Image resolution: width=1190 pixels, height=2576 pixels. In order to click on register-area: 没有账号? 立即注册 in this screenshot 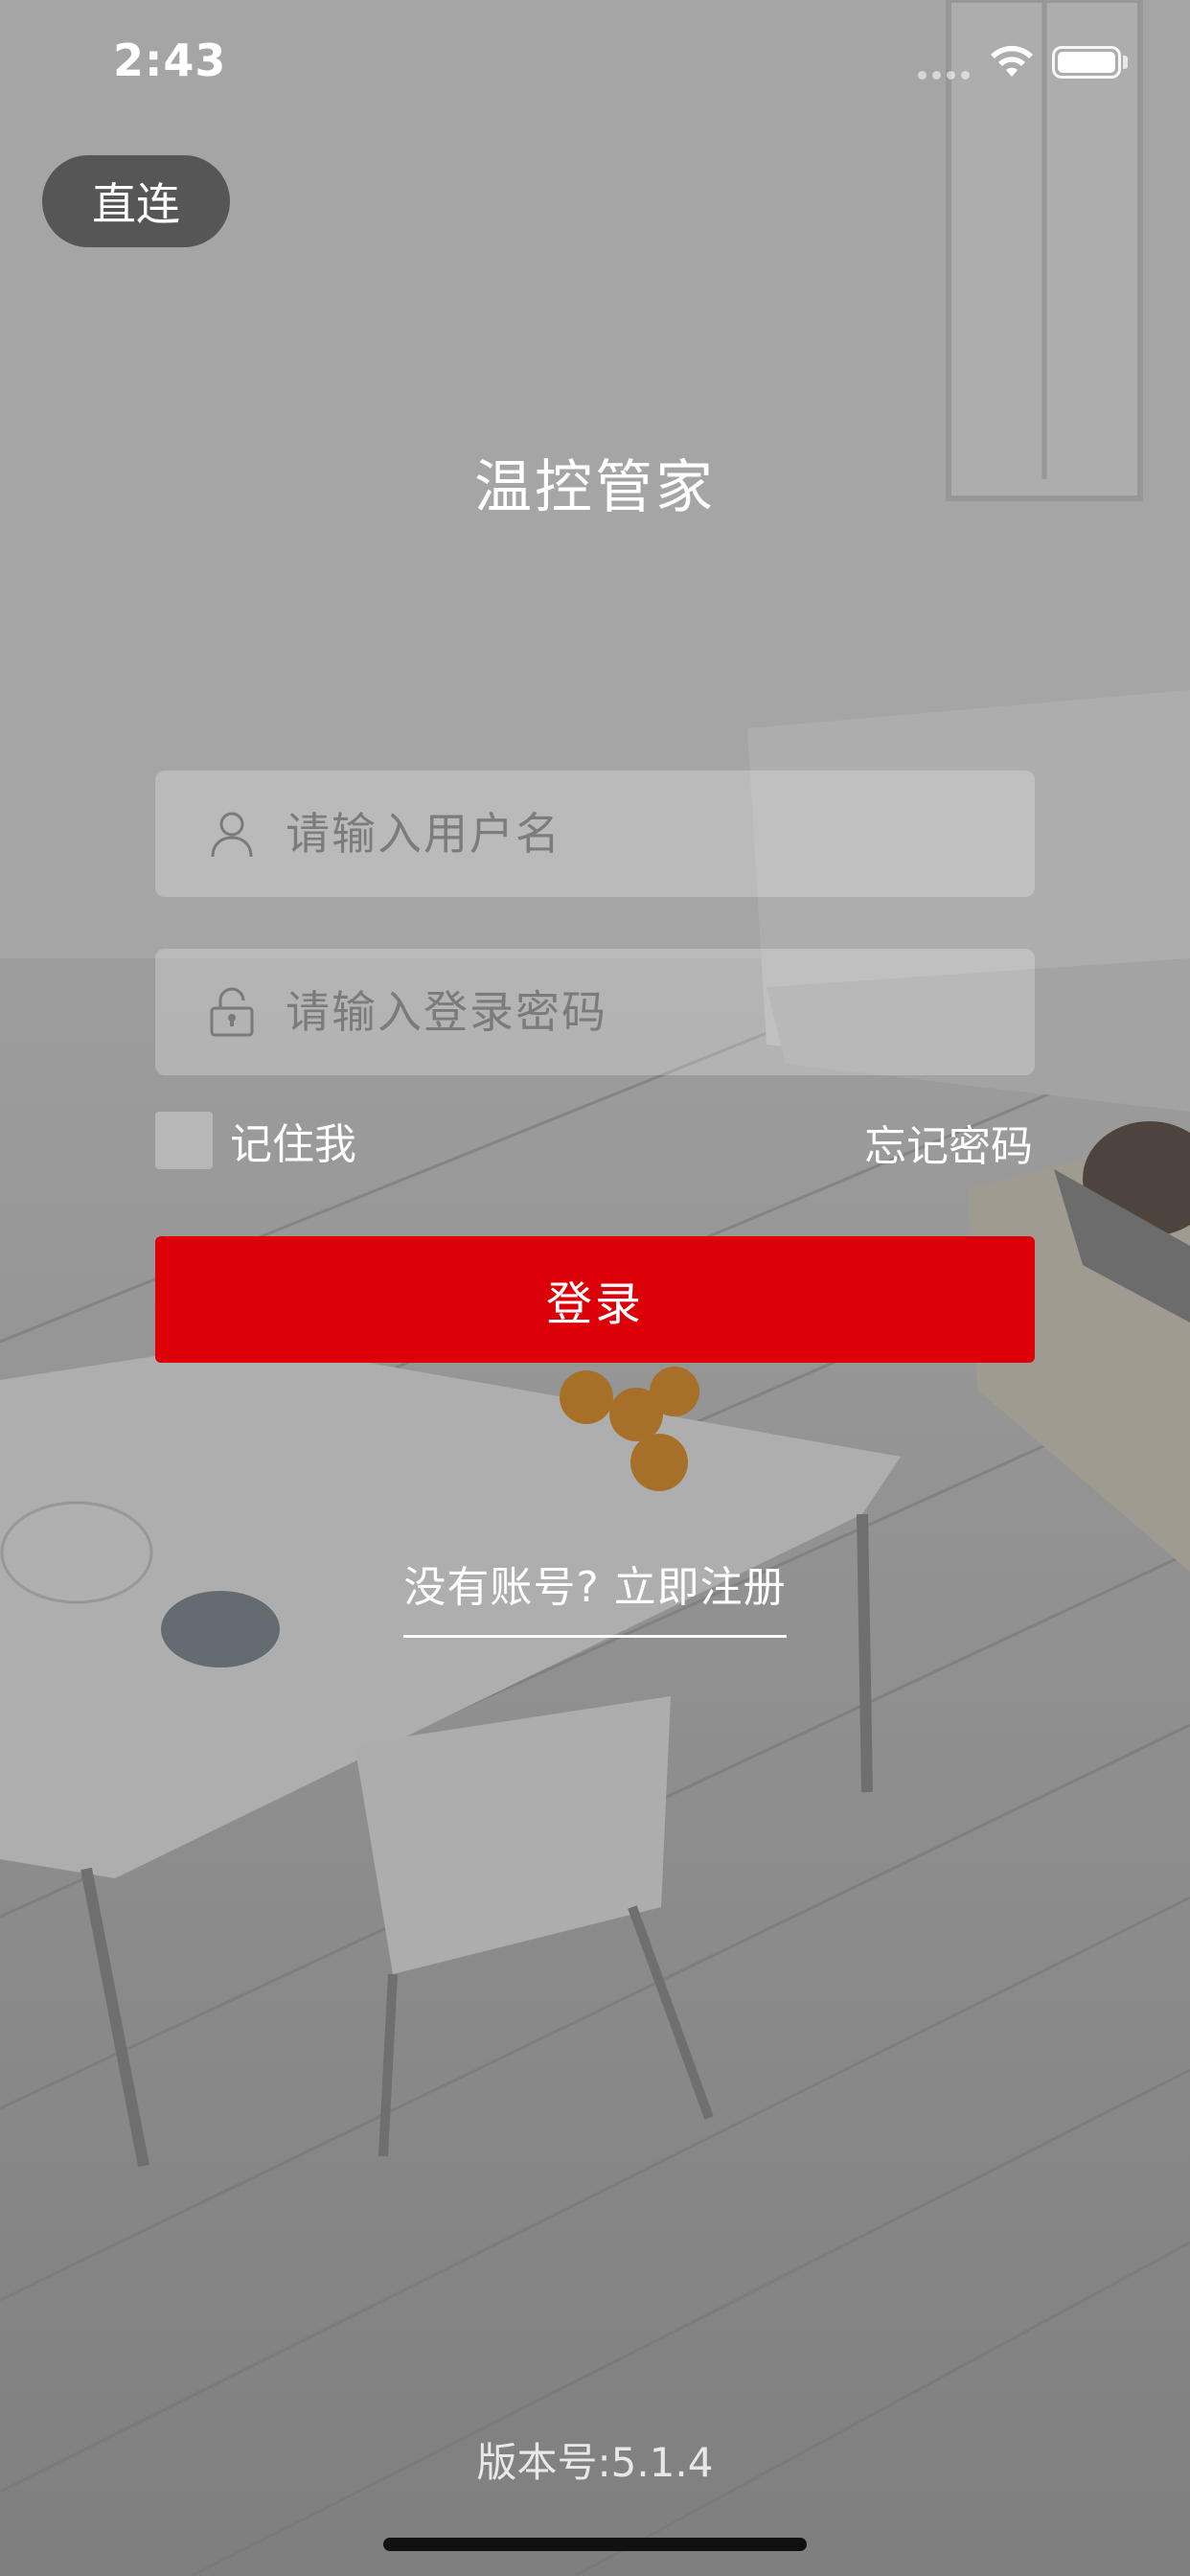, I will do `click(595, 1595)`.